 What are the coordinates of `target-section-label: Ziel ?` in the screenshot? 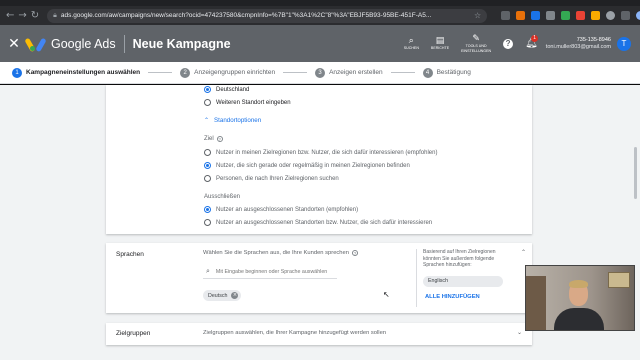 It's located at (213, 139).